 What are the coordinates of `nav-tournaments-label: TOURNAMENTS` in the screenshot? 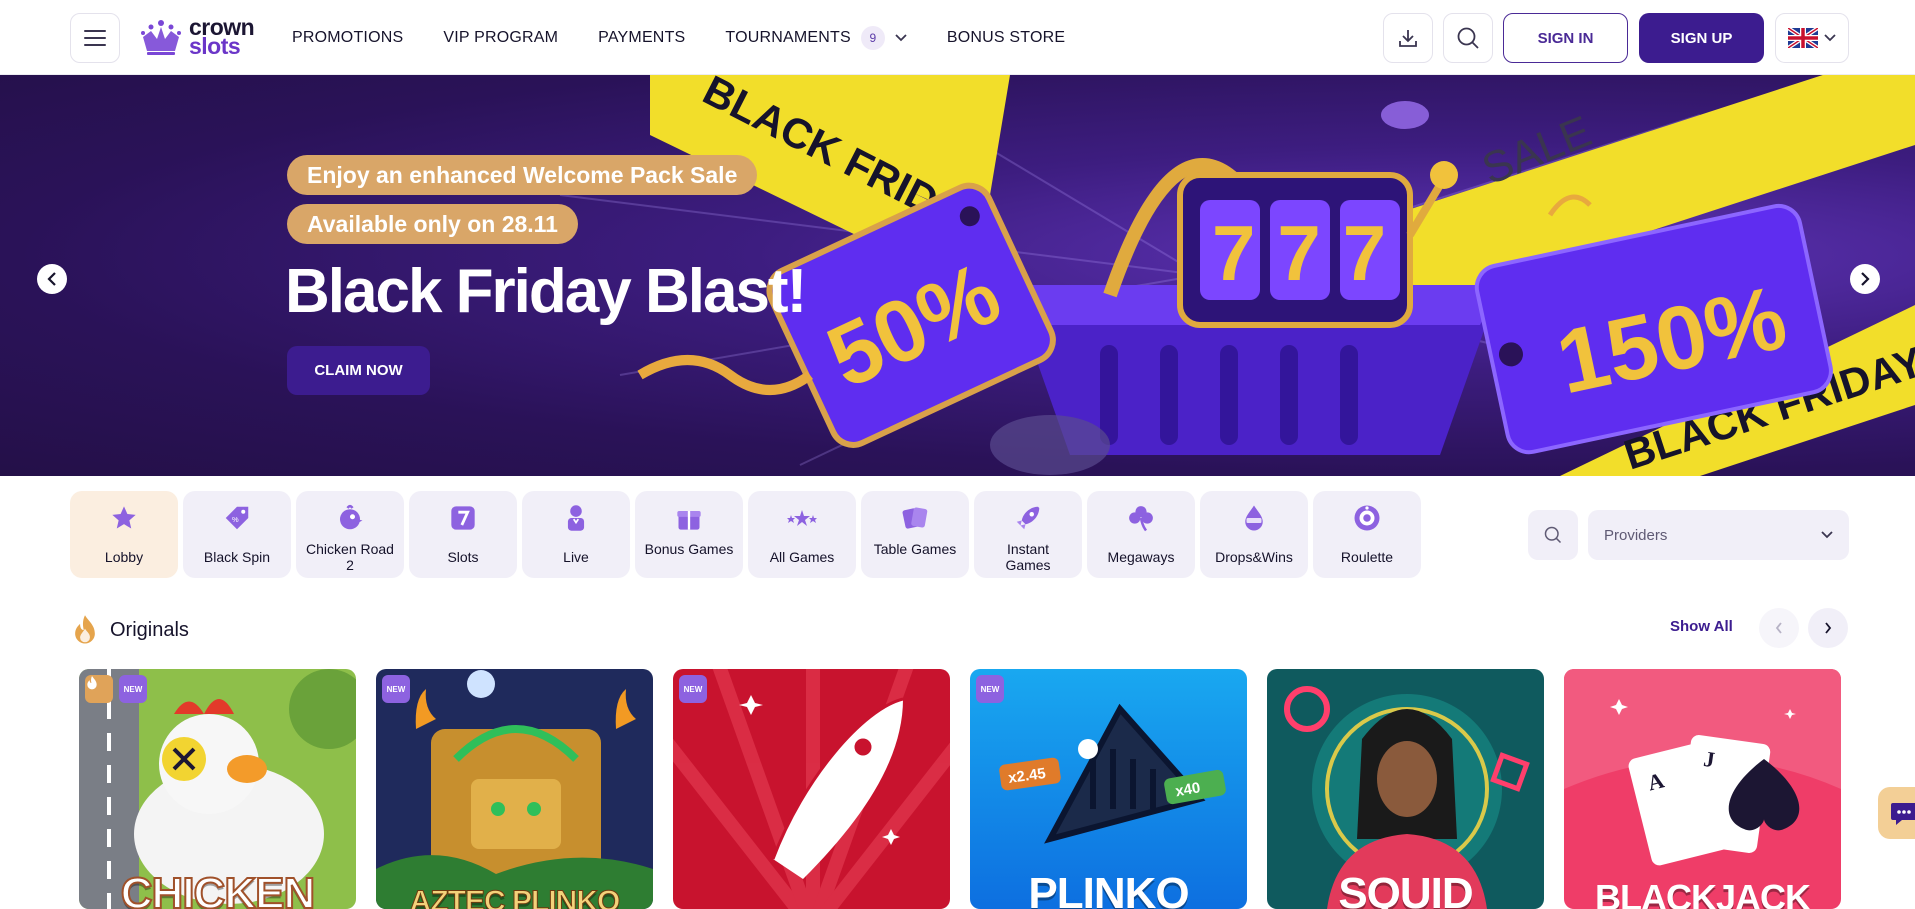 It's located at (788, 37).